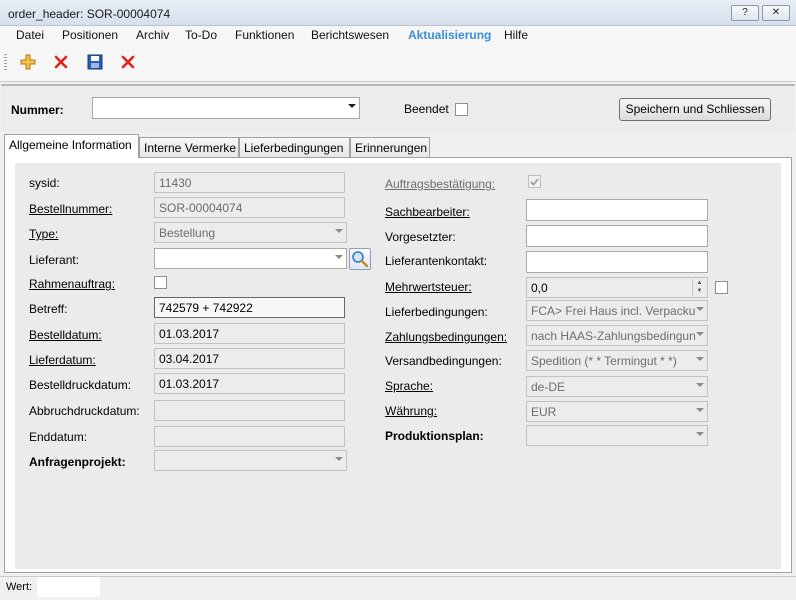 The image size is (796, 600). I want to click on abbruchdruckdatum-field, so click(249, 410).